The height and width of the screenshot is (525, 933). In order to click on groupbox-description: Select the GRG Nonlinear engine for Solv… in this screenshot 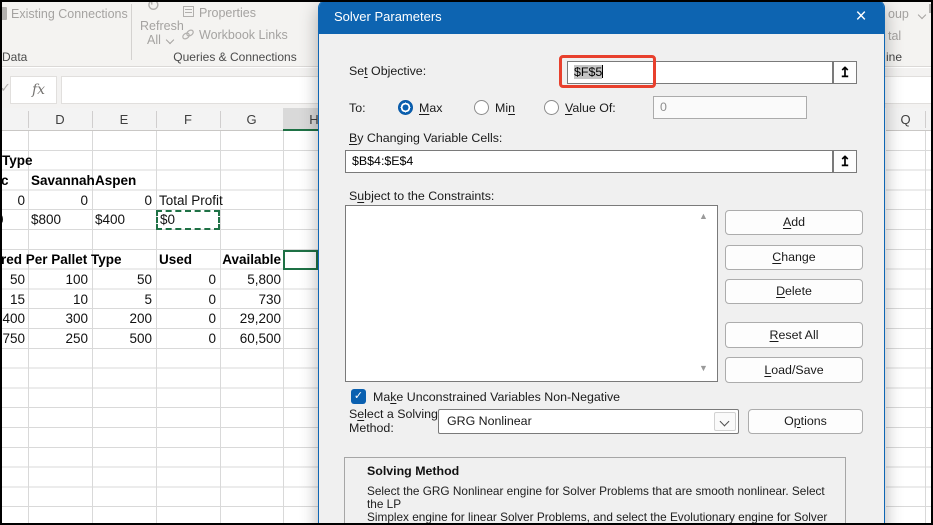, I will do `click(597, 504)`.